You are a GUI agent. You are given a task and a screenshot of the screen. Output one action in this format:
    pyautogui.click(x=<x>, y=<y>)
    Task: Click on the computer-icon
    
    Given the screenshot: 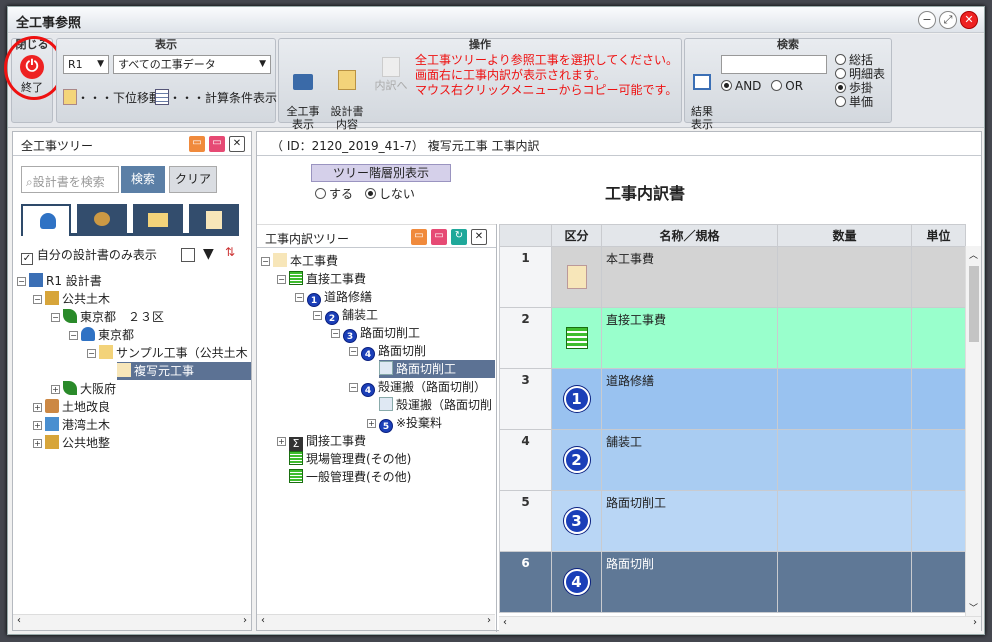 What is the action you would take?
    pyautogui.click(x=303, y=82)
    